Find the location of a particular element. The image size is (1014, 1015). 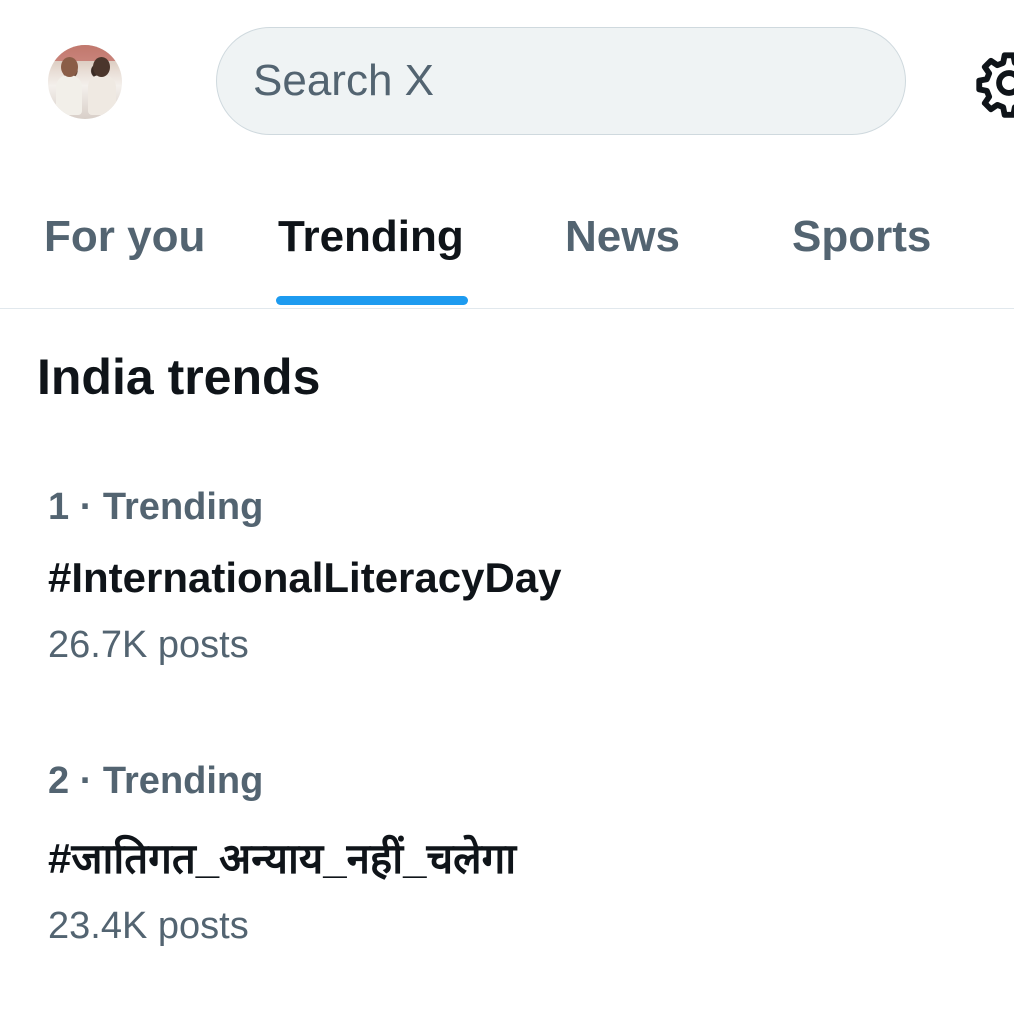

trend-name: #InternationalLiteracyDay is located at coordinates (305, 577).